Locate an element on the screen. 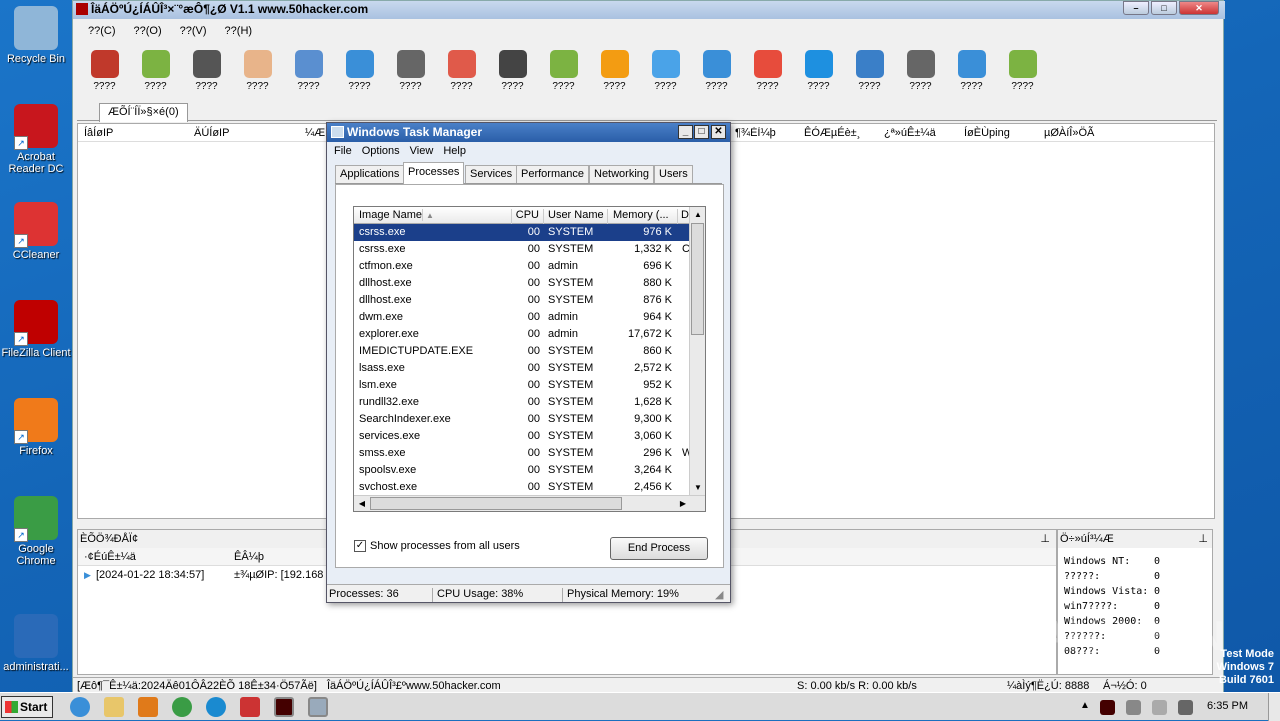  task-manager-taskbar-icon is located at coordinates (318, 707).